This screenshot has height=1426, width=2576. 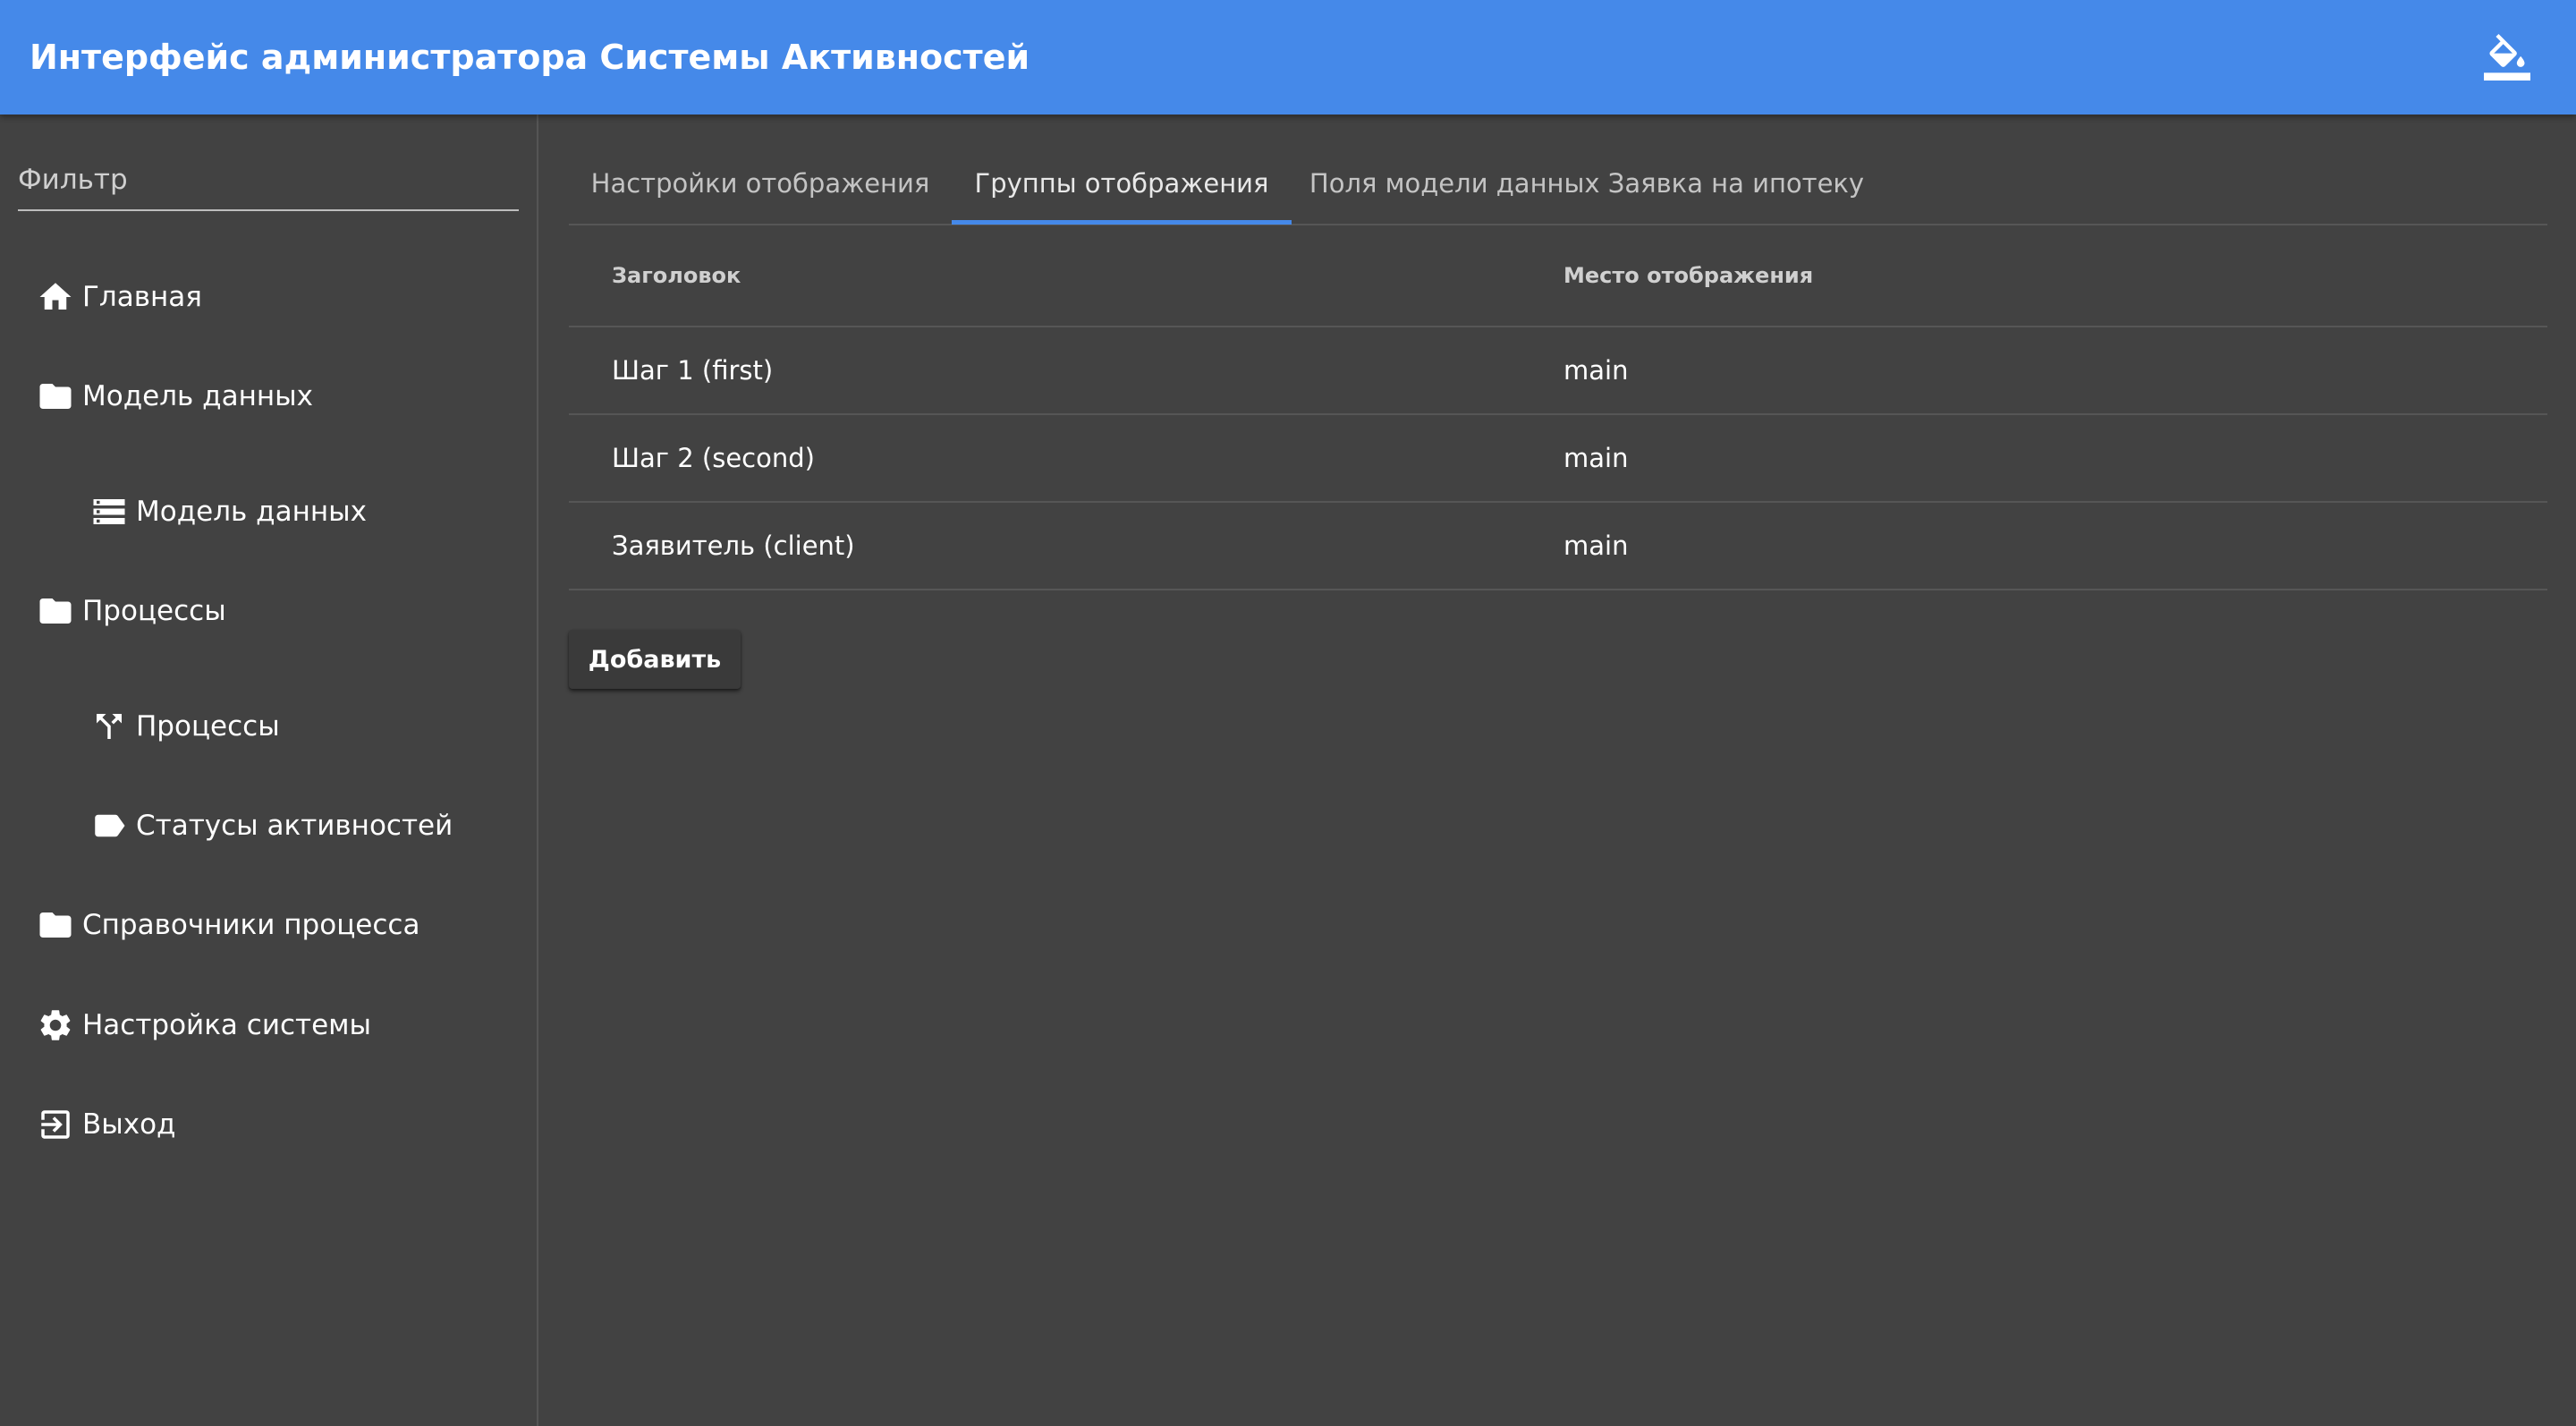 I want to click on sidebar-item-process-dictionaries: Справочники процесса, so click(x=227, y=925).